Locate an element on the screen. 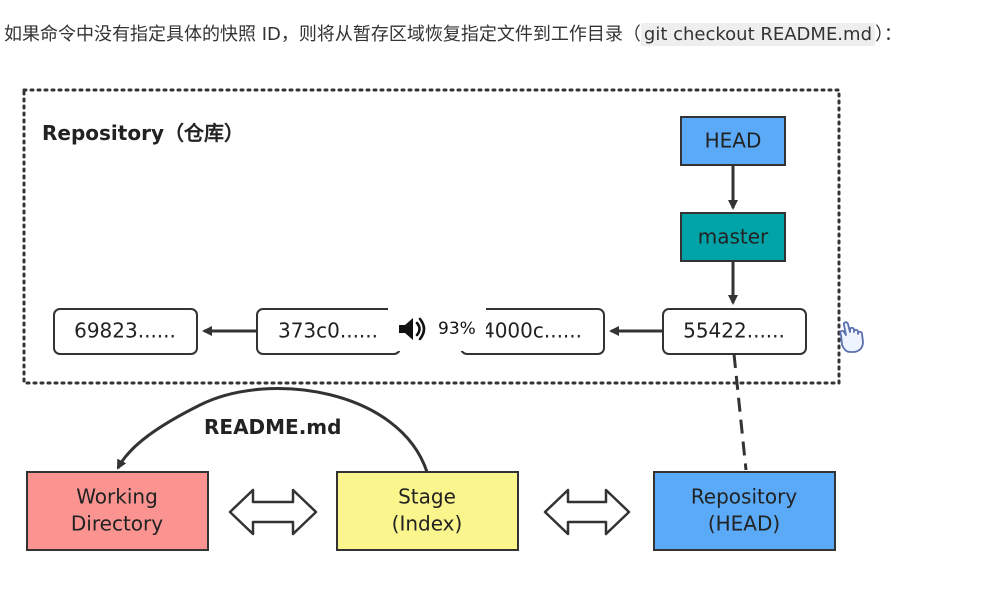 Image resolution: width=994 pixels, height=589 pixels. hand-cursor-icon is located at coordinates (851, 337).